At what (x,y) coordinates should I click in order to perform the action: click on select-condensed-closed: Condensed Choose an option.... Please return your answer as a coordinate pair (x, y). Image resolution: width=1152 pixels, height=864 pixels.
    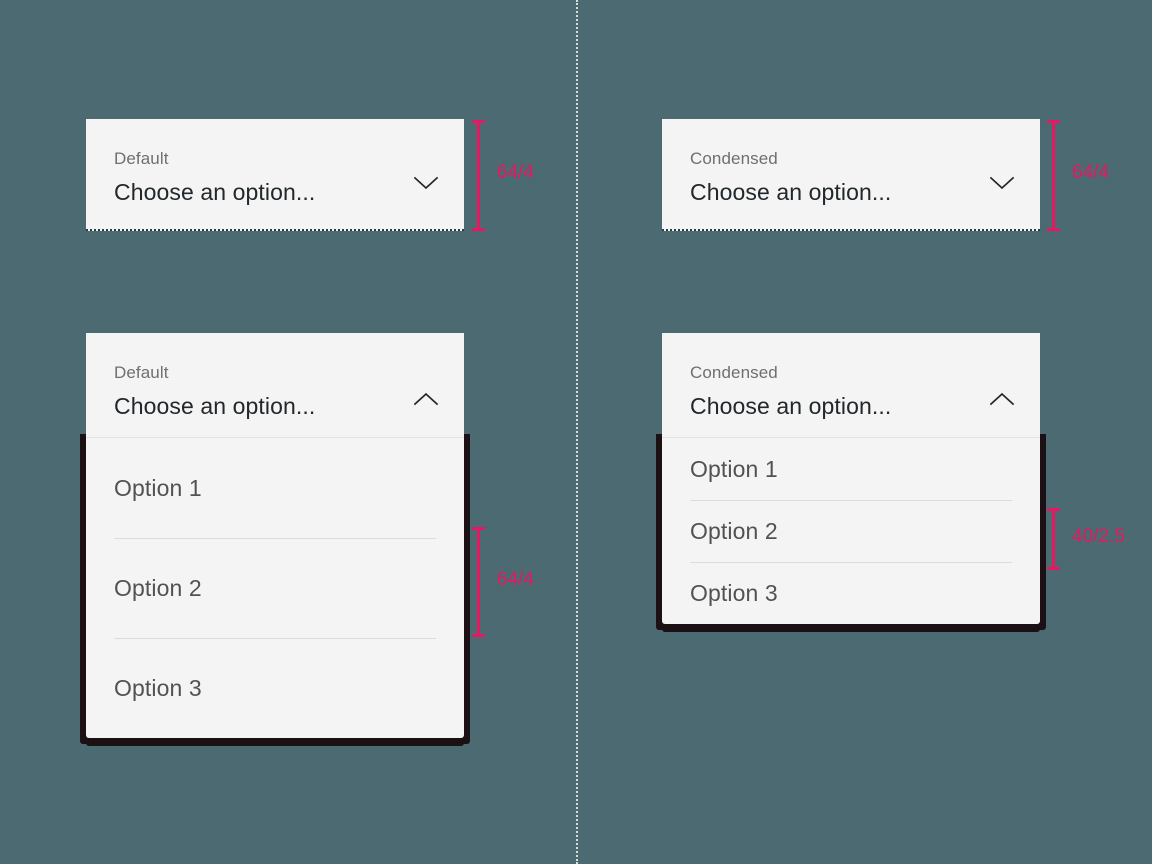
    Looking at the image, I should click on (851, 175).